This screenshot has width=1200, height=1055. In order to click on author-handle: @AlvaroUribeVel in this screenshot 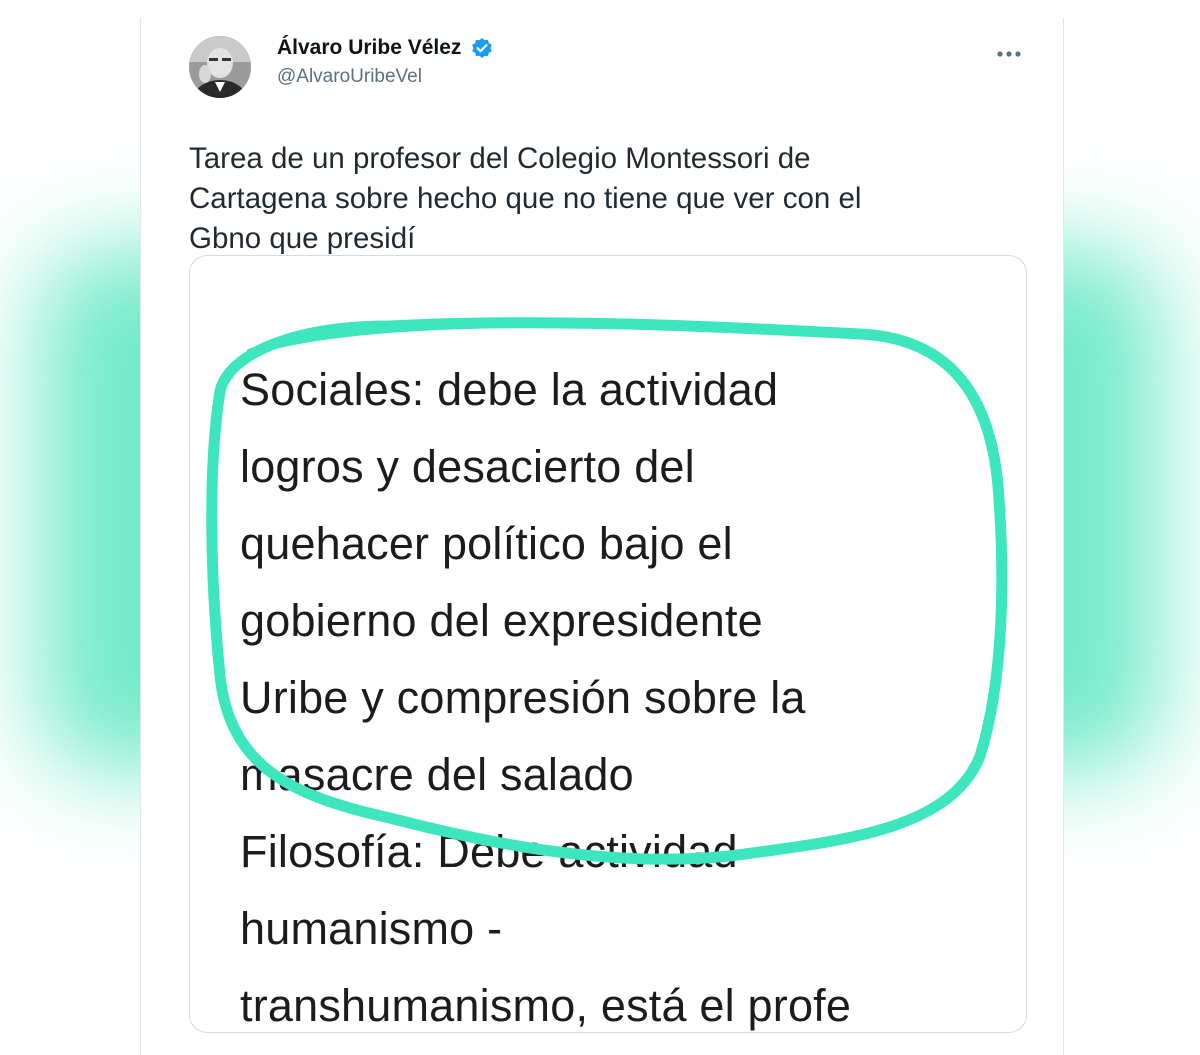, I will do `click(385, 77)`.